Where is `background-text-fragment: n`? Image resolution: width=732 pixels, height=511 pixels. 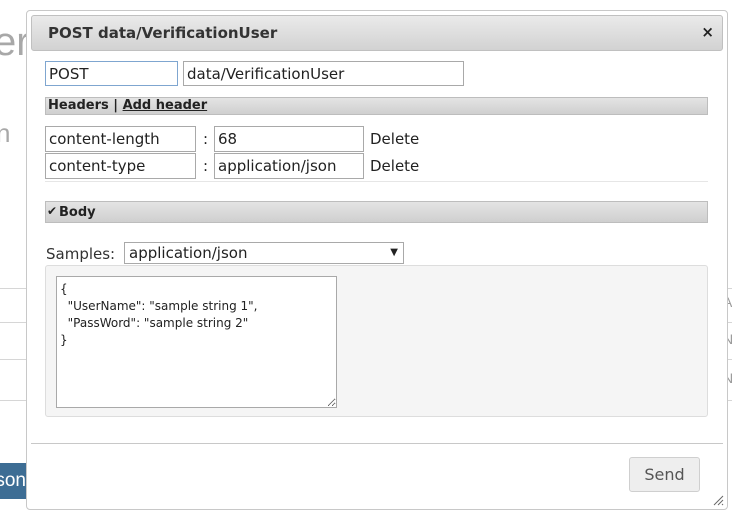
background-text-fragment: n is located at coordinates (5, 133).